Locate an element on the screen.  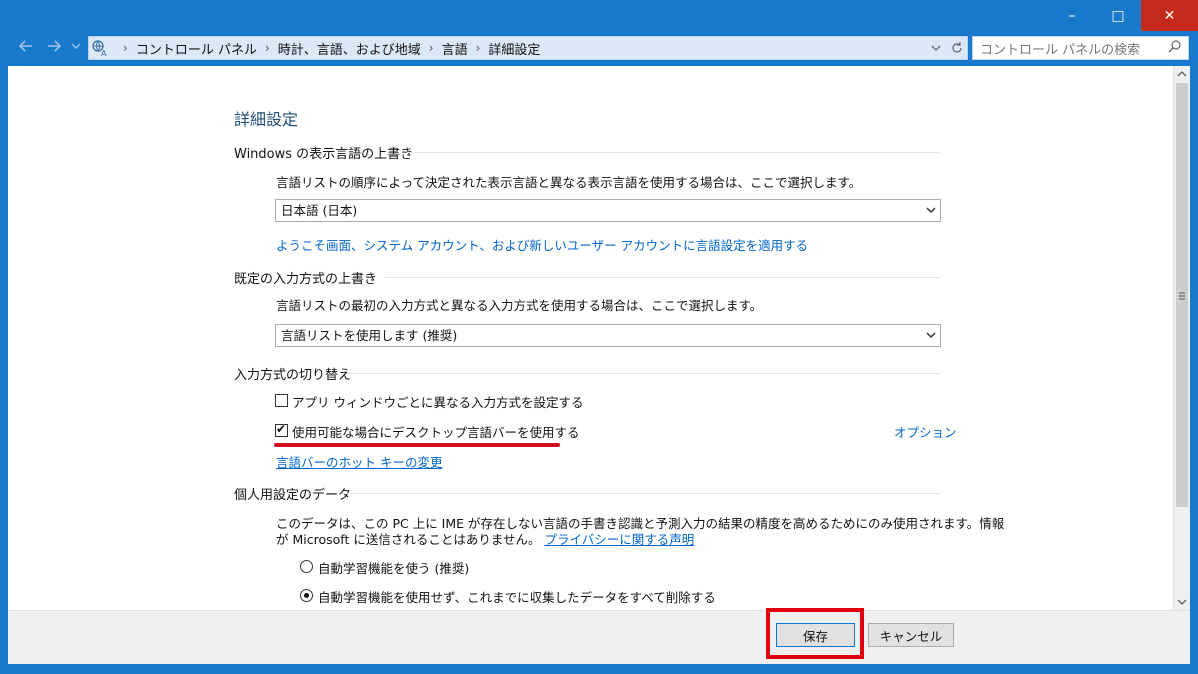
breadcrumb-advanced-settings: 詳細設定 is located at coordinates (514, 48).